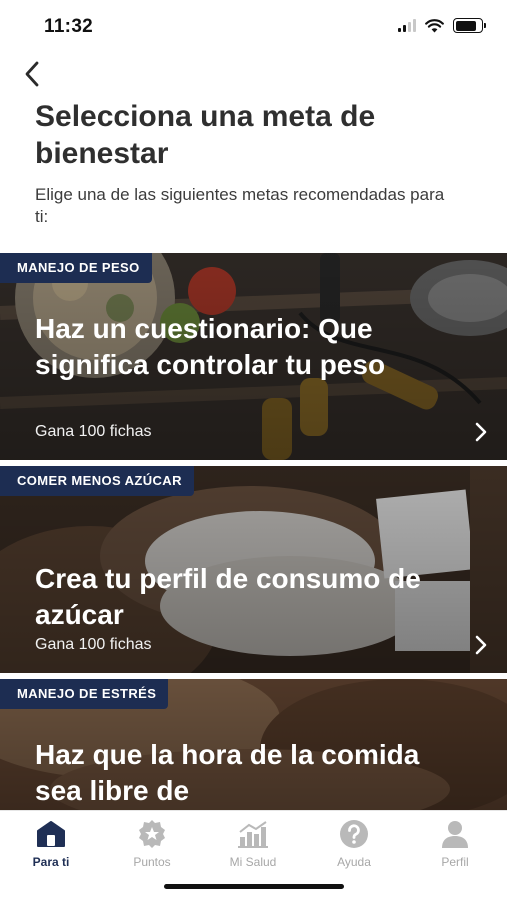  I want to click on tab-para-ti: Para ti, so click(51, 844).